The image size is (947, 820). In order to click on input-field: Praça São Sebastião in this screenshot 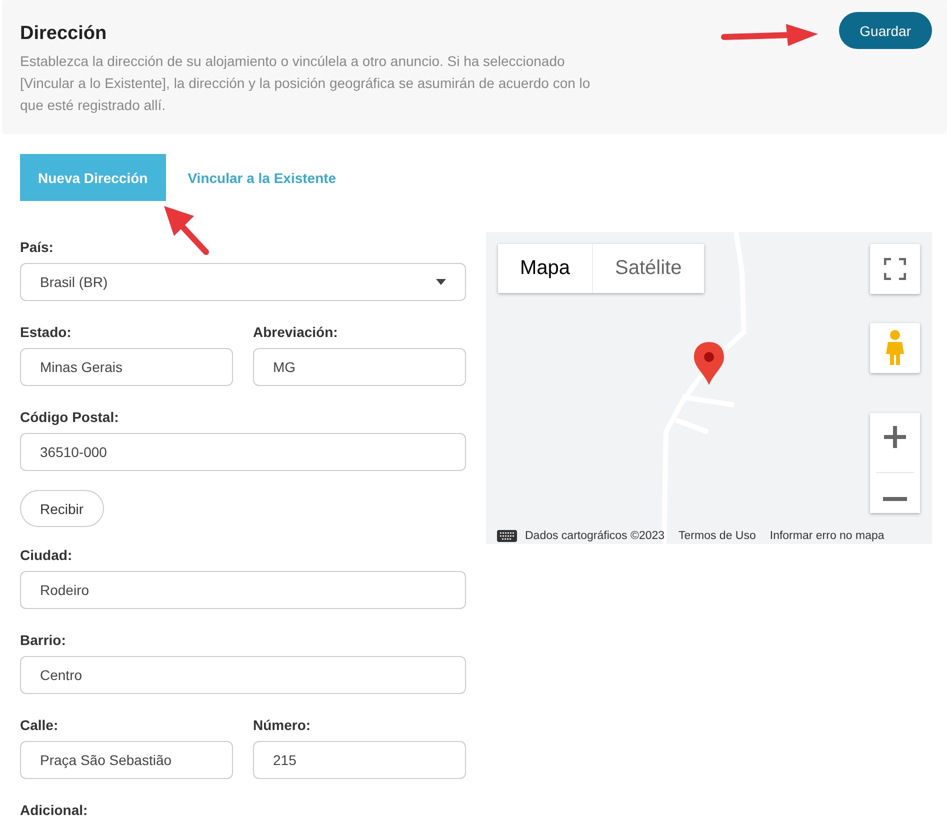, I will do `click(126, 760)`.